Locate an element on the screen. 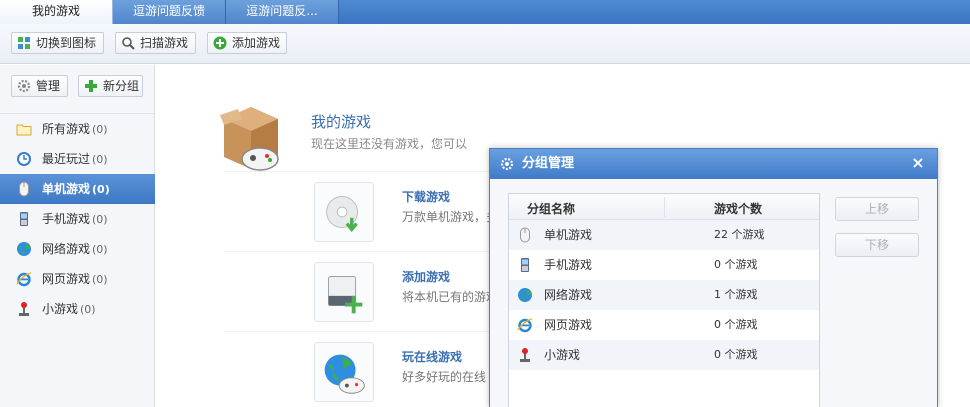  new-group-button: 新分组 is located at coordinates (110, 86).